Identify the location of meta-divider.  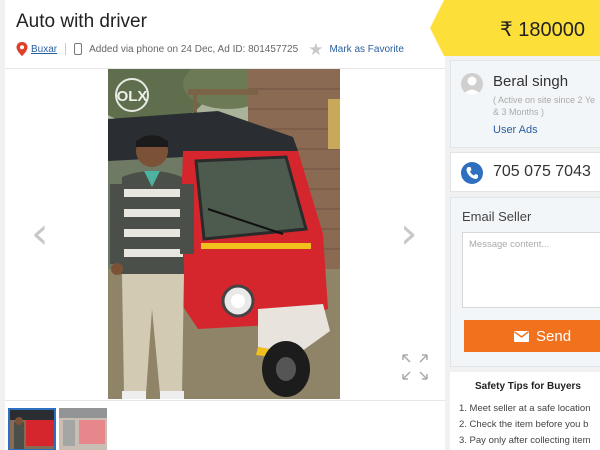
(66, 49).